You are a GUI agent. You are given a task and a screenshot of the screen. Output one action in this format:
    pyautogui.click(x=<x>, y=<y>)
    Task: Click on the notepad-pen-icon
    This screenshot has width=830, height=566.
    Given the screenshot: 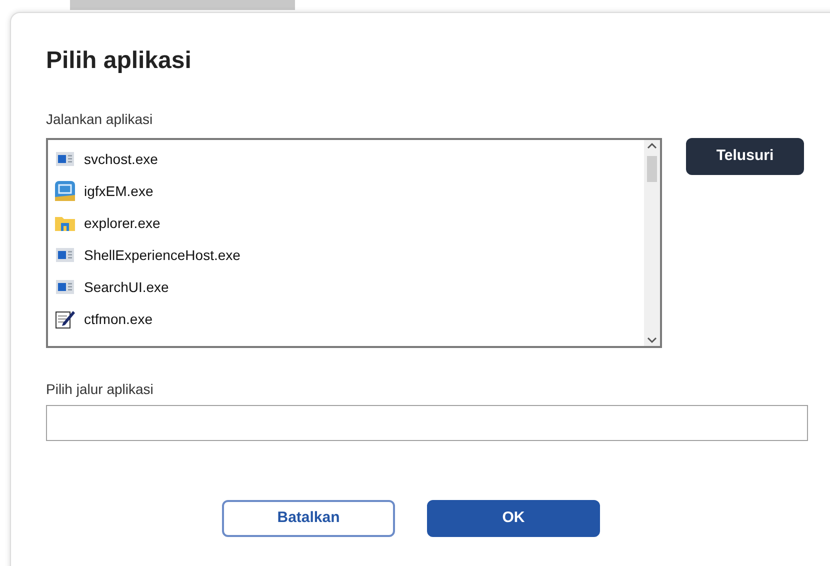 What is the action you would take?
    pyautogui.click(x=65, y=319)
    